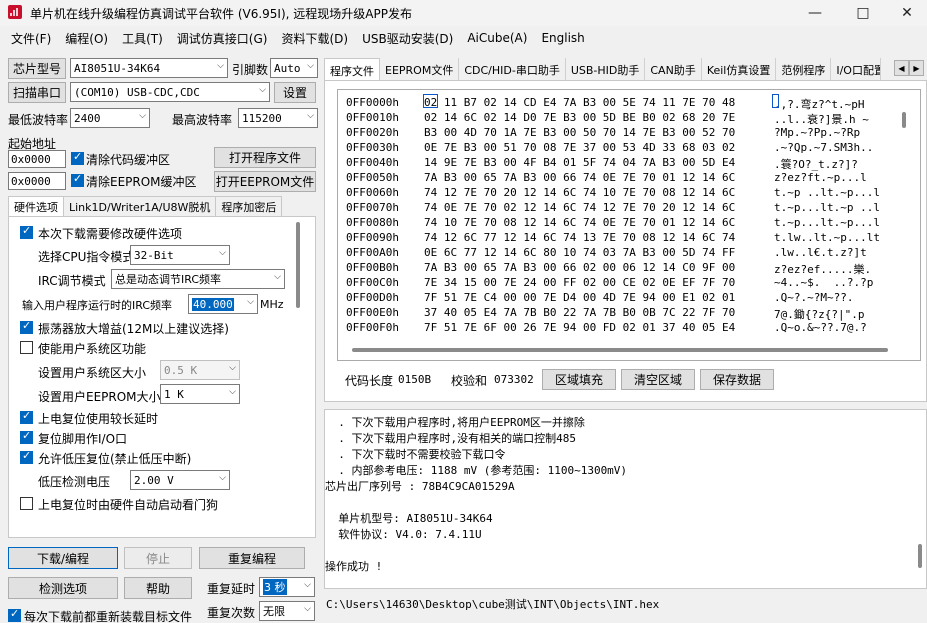 The height and width of the screenshot is (623, 927). Describe the element at coordinates (579, 379) in the screenshot. I see `area-fill-button: 区域填充` at that location.